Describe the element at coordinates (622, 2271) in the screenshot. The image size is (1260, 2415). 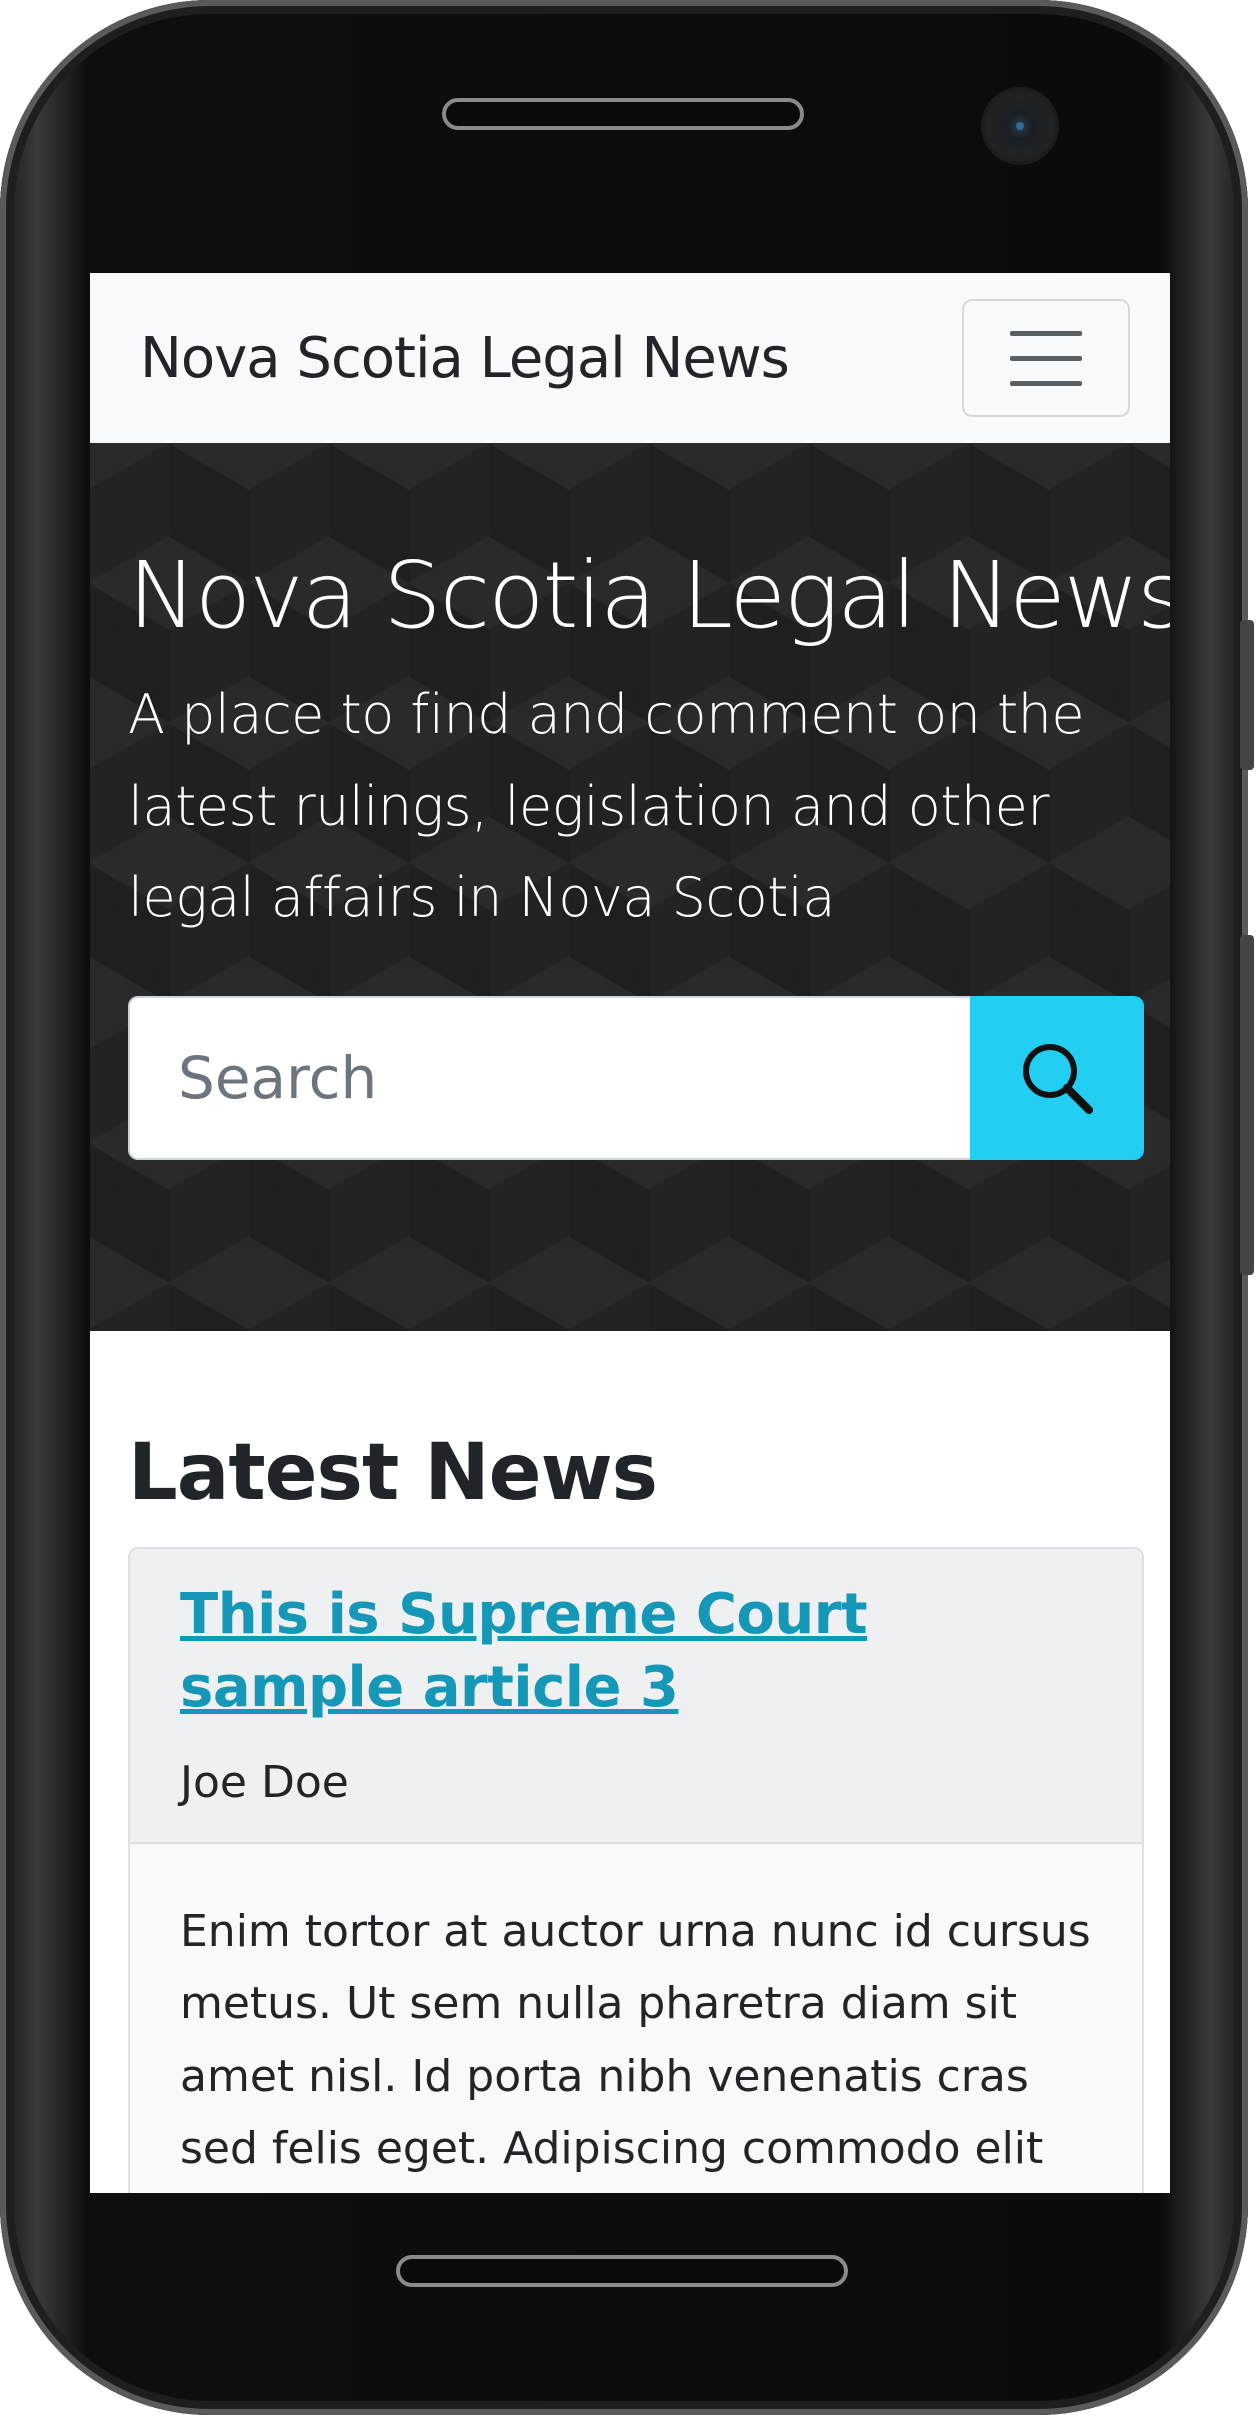
I see `home-button` at that location.